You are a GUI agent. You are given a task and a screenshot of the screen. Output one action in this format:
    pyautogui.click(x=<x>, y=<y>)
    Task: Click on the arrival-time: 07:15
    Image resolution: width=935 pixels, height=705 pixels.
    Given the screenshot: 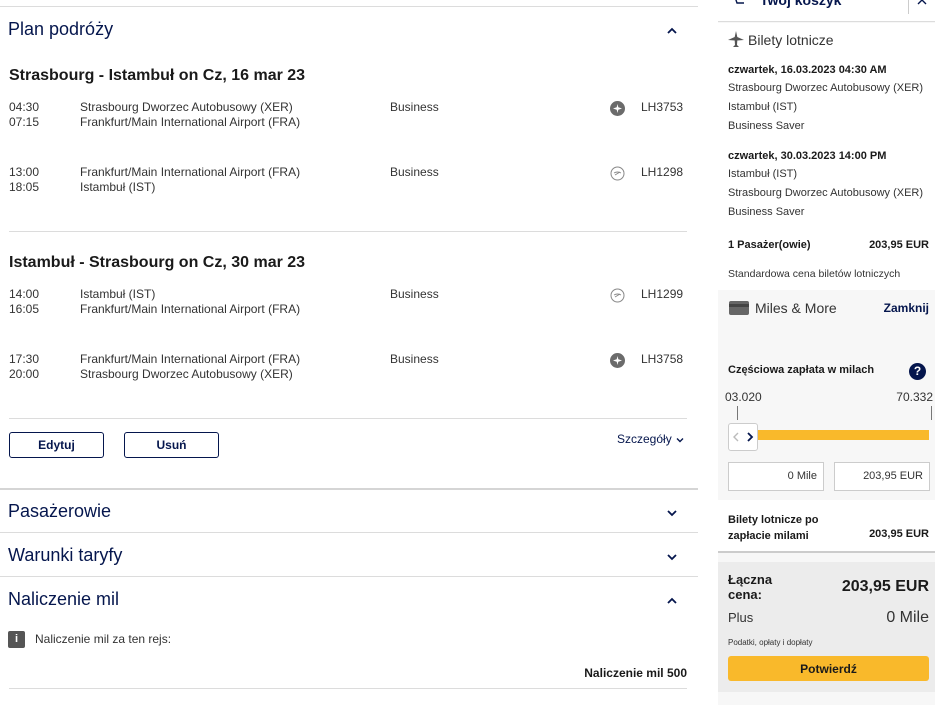 What is the action you would take?
    pyautogui.click(x=24, y=122)
    